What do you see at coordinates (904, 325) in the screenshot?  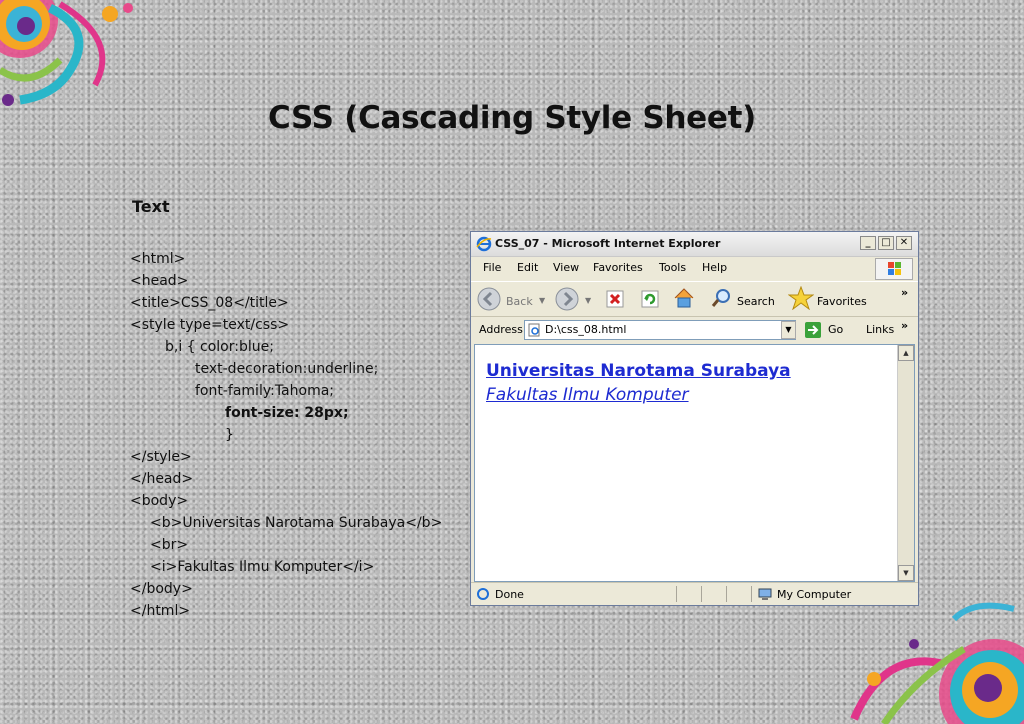 I see `links-more-chevron: »` at bounding box center [904, 325].